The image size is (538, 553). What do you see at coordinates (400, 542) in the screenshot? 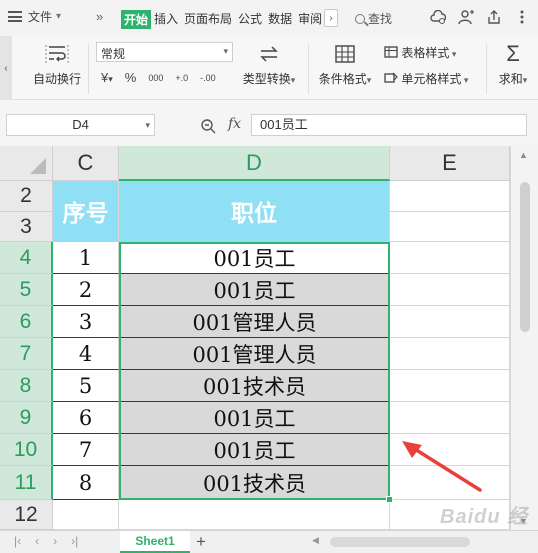
I see `horizontal-scrollbar` at bounding box center [400, 542].